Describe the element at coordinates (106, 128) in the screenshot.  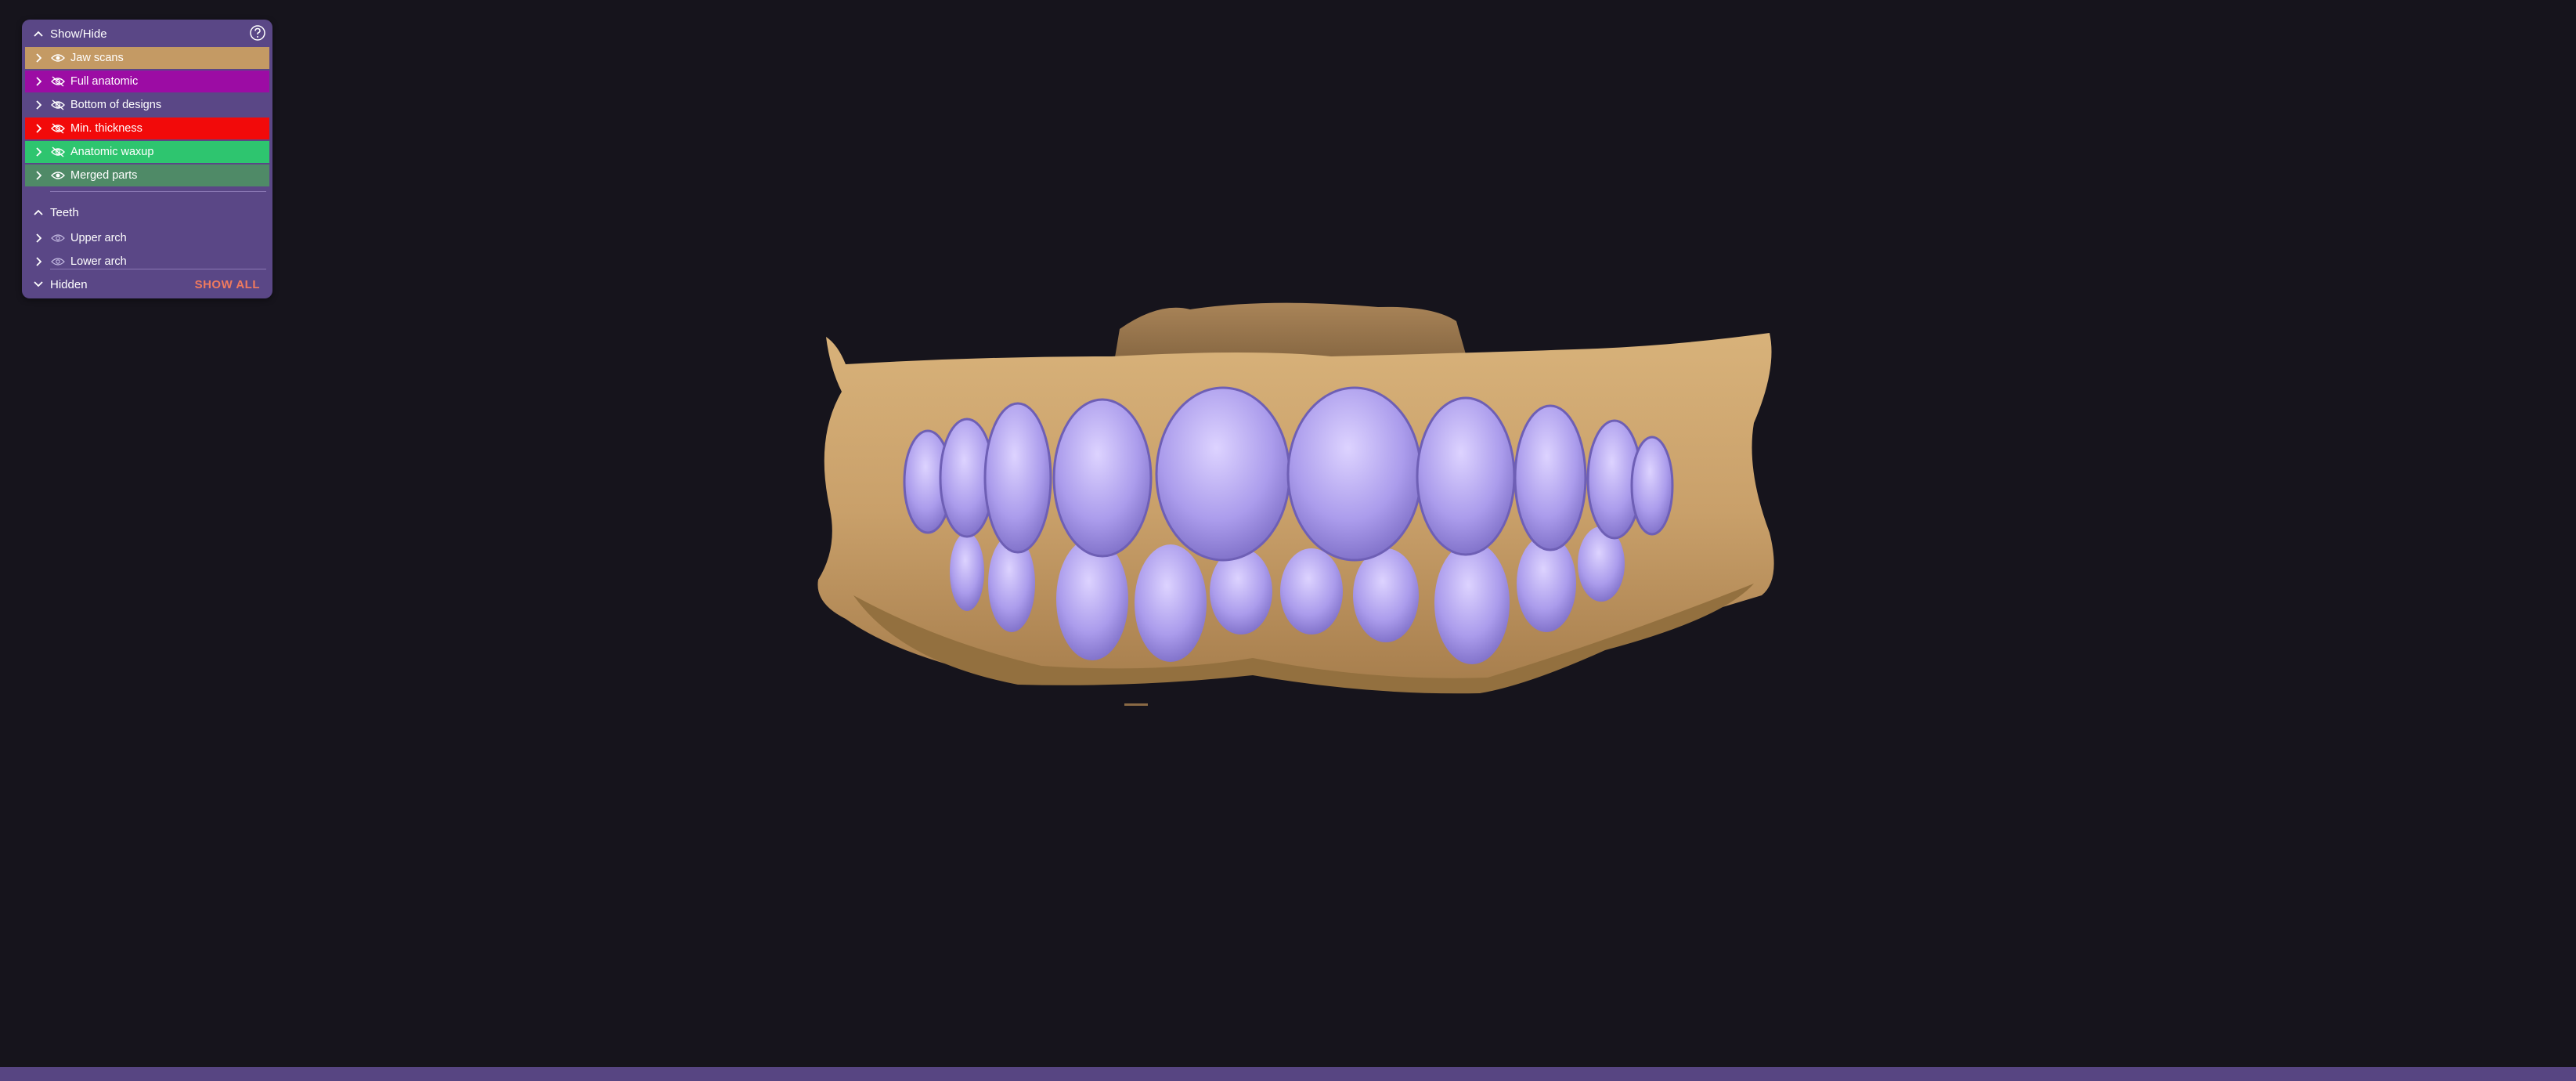
I see `layer-label: Min. thickness` at that location.